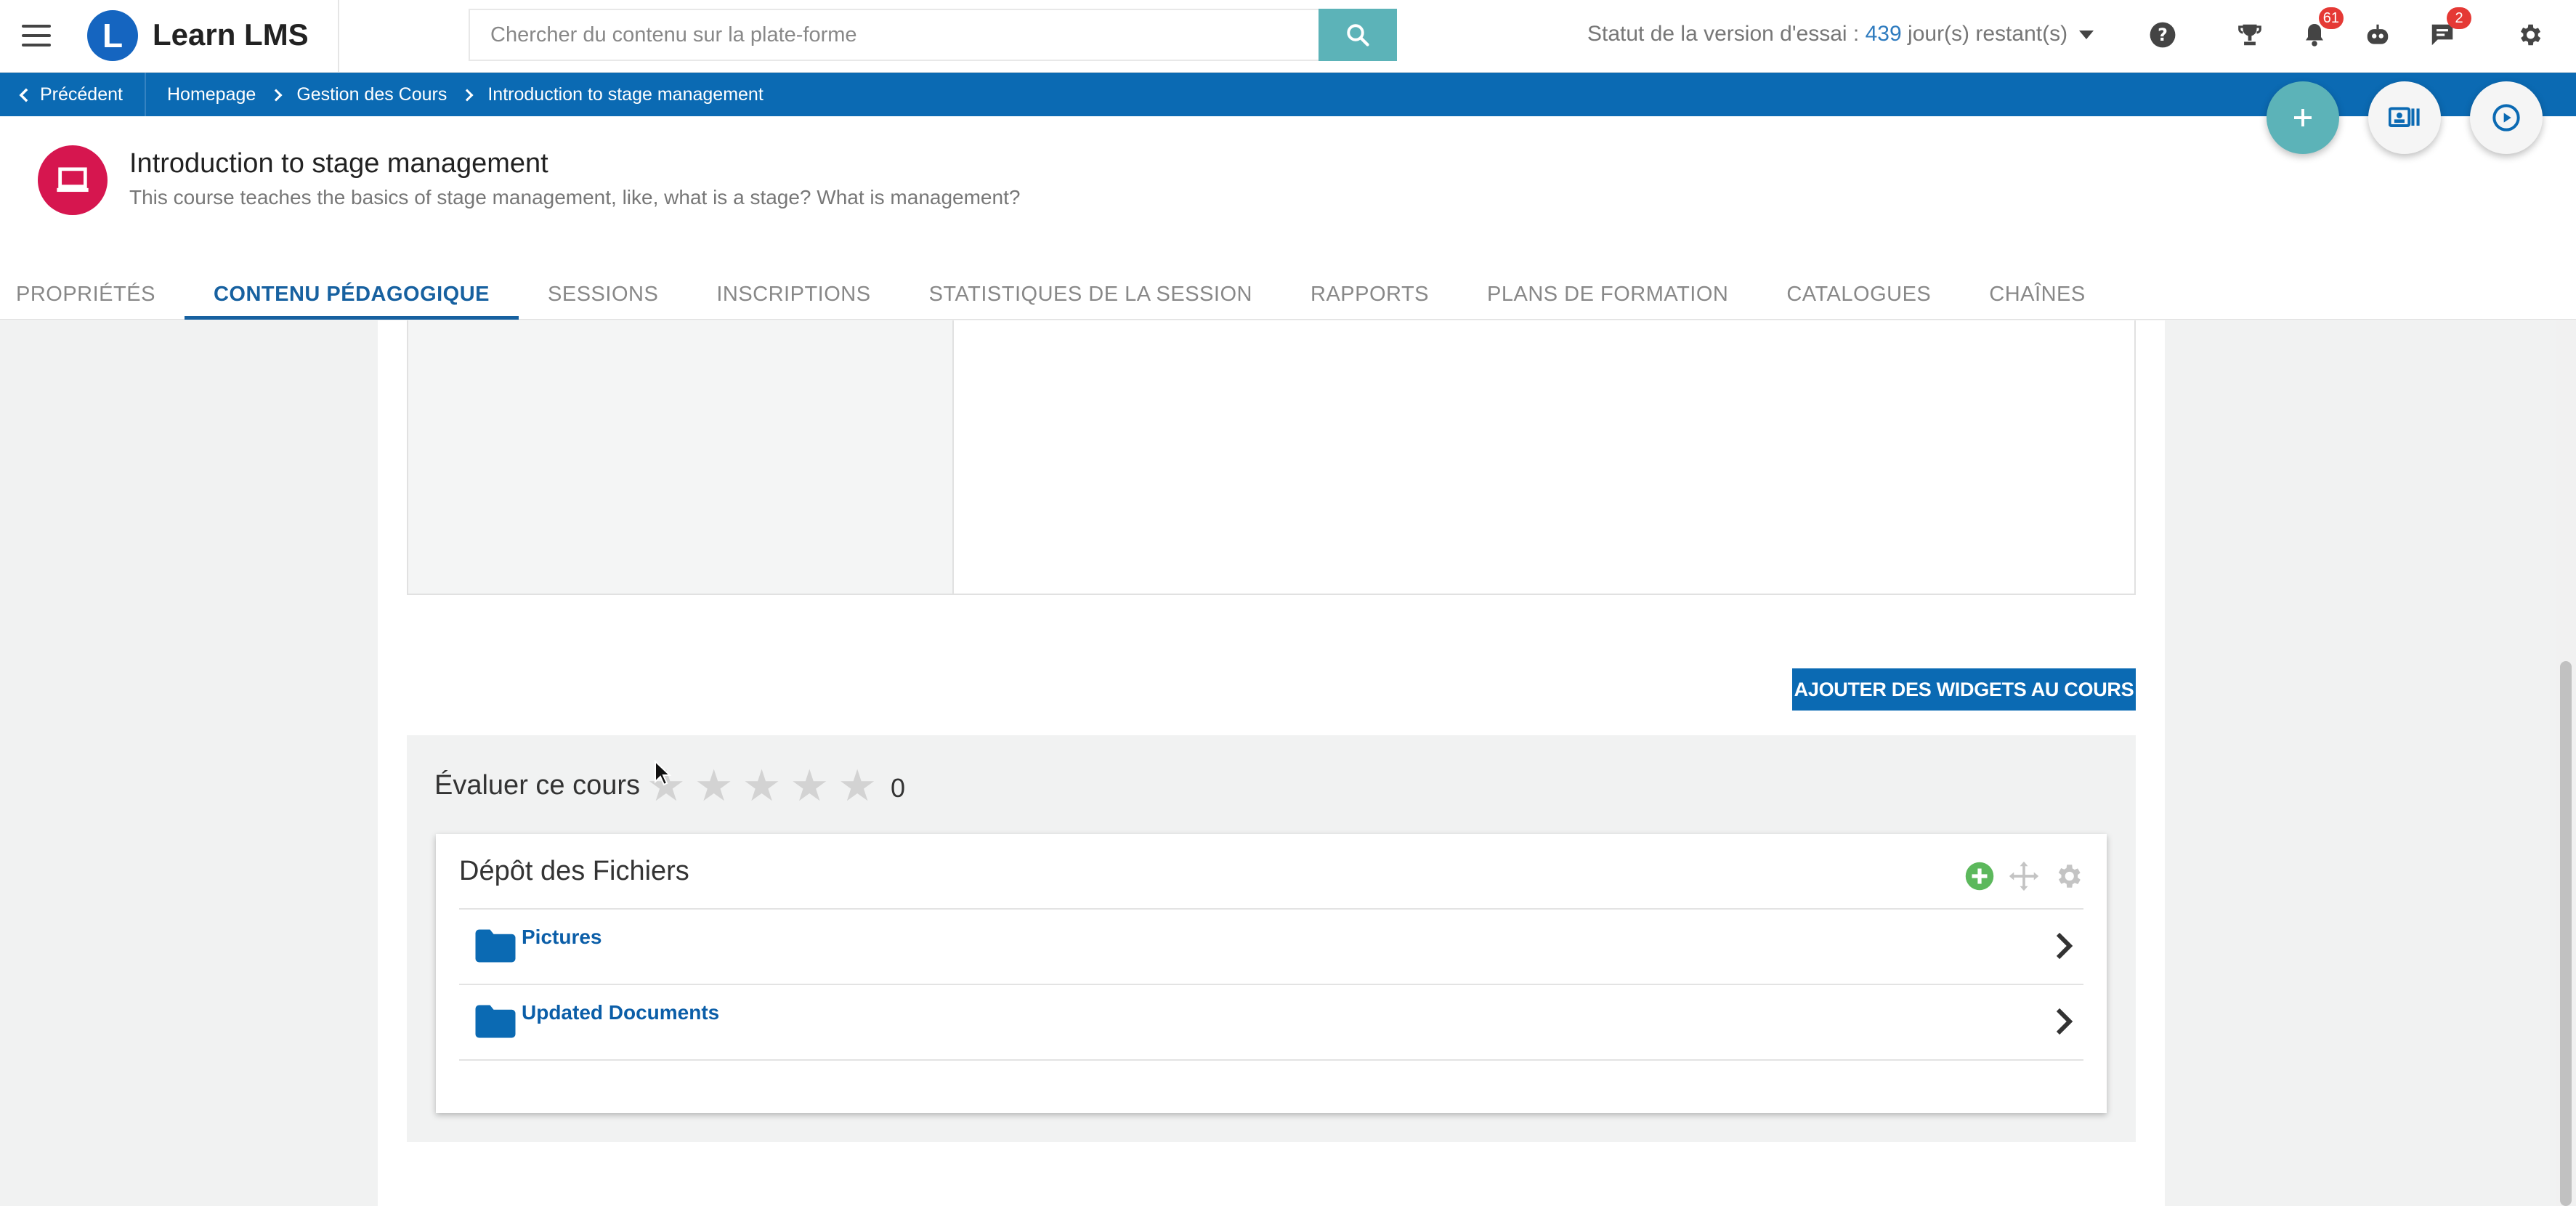 The width and height of the screenshot is (2576, 1206). I want to click on id-card-icon, so click(2404, 117).